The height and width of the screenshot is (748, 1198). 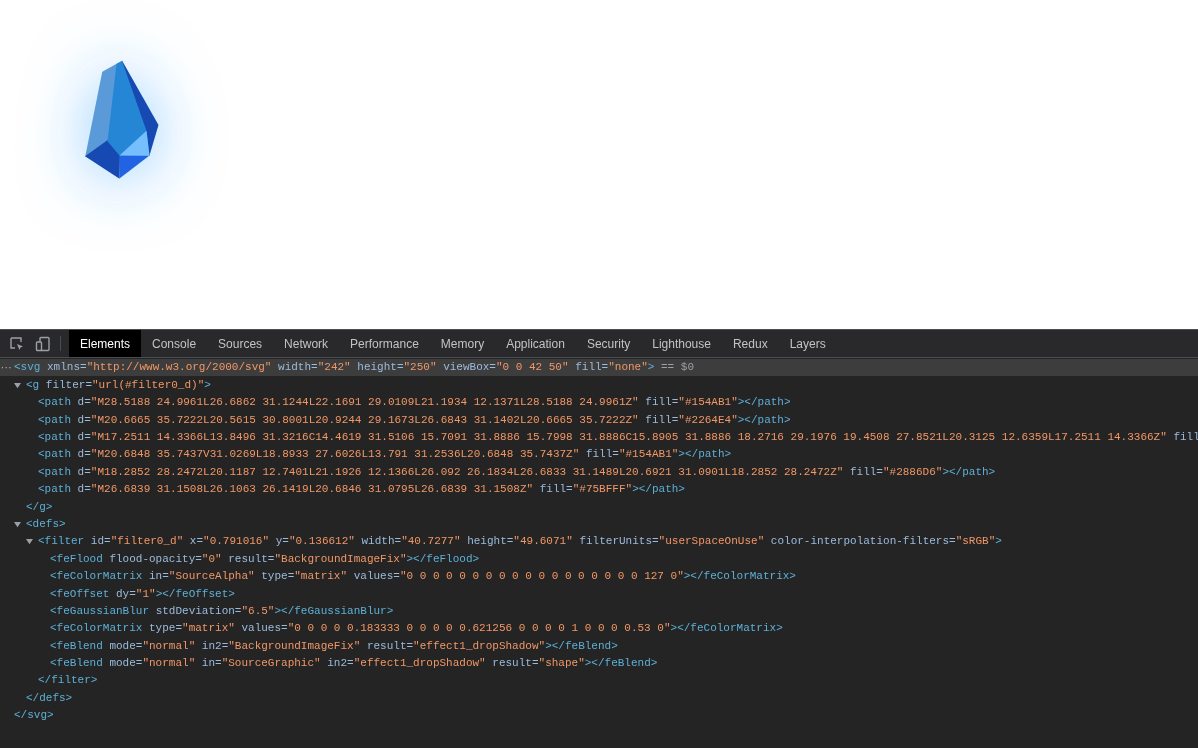 I want to click on code-line: </filter>, so click(x=68, y=680).